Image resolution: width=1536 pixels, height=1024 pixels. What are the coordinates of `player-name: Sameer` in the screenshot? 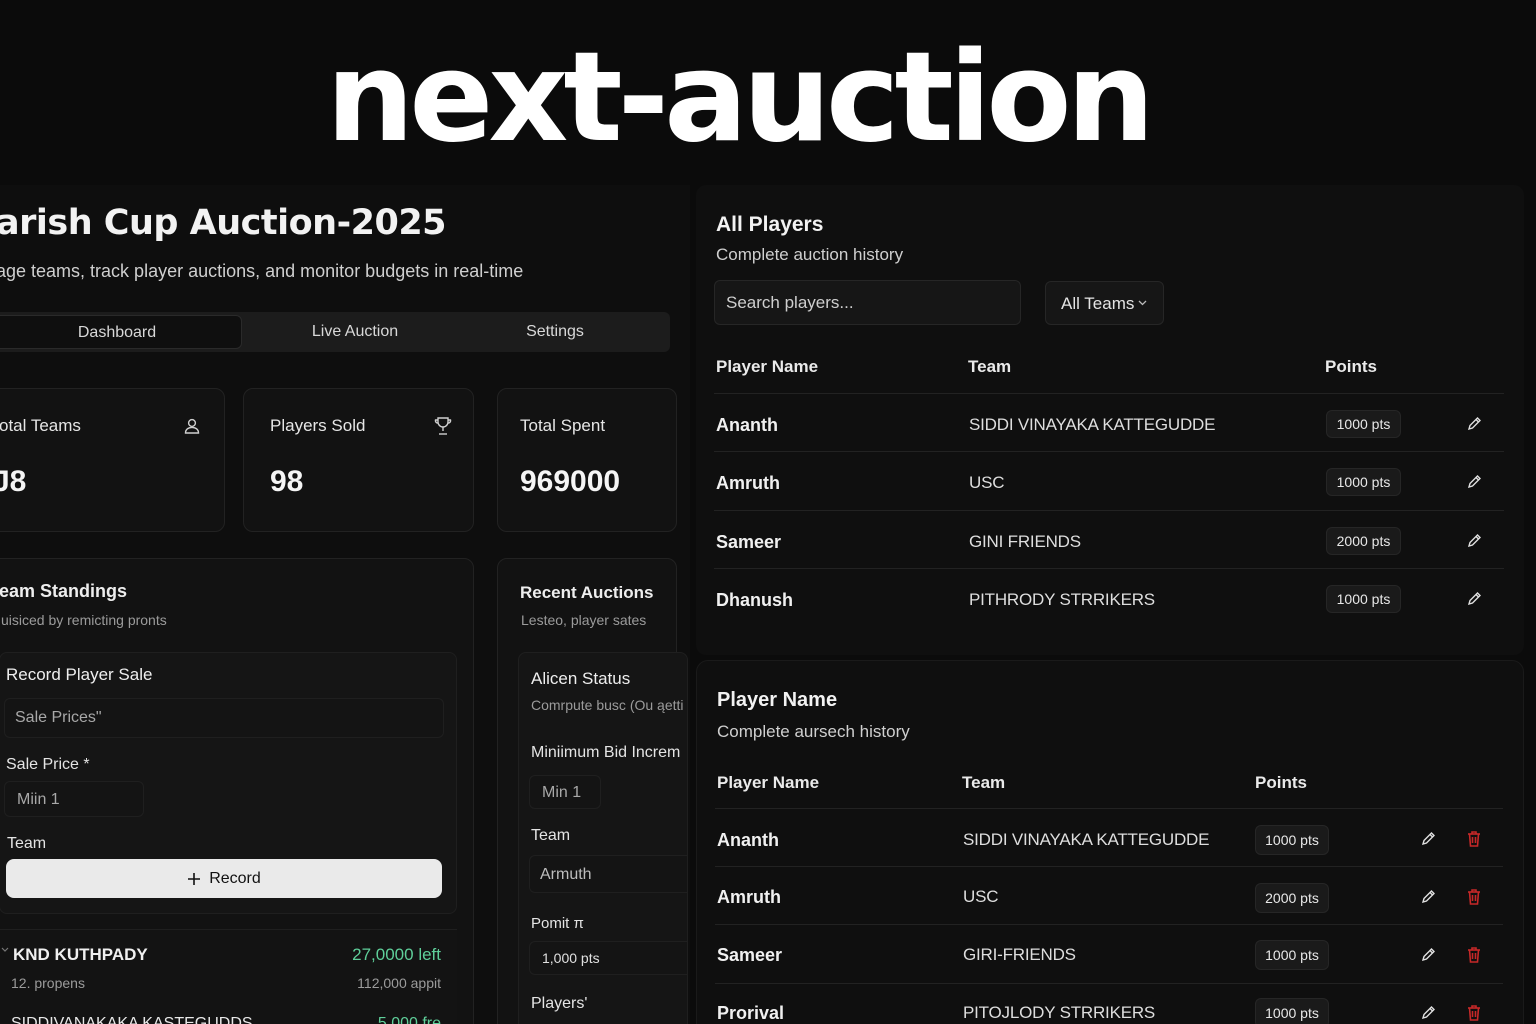 It's located at (749, 542).